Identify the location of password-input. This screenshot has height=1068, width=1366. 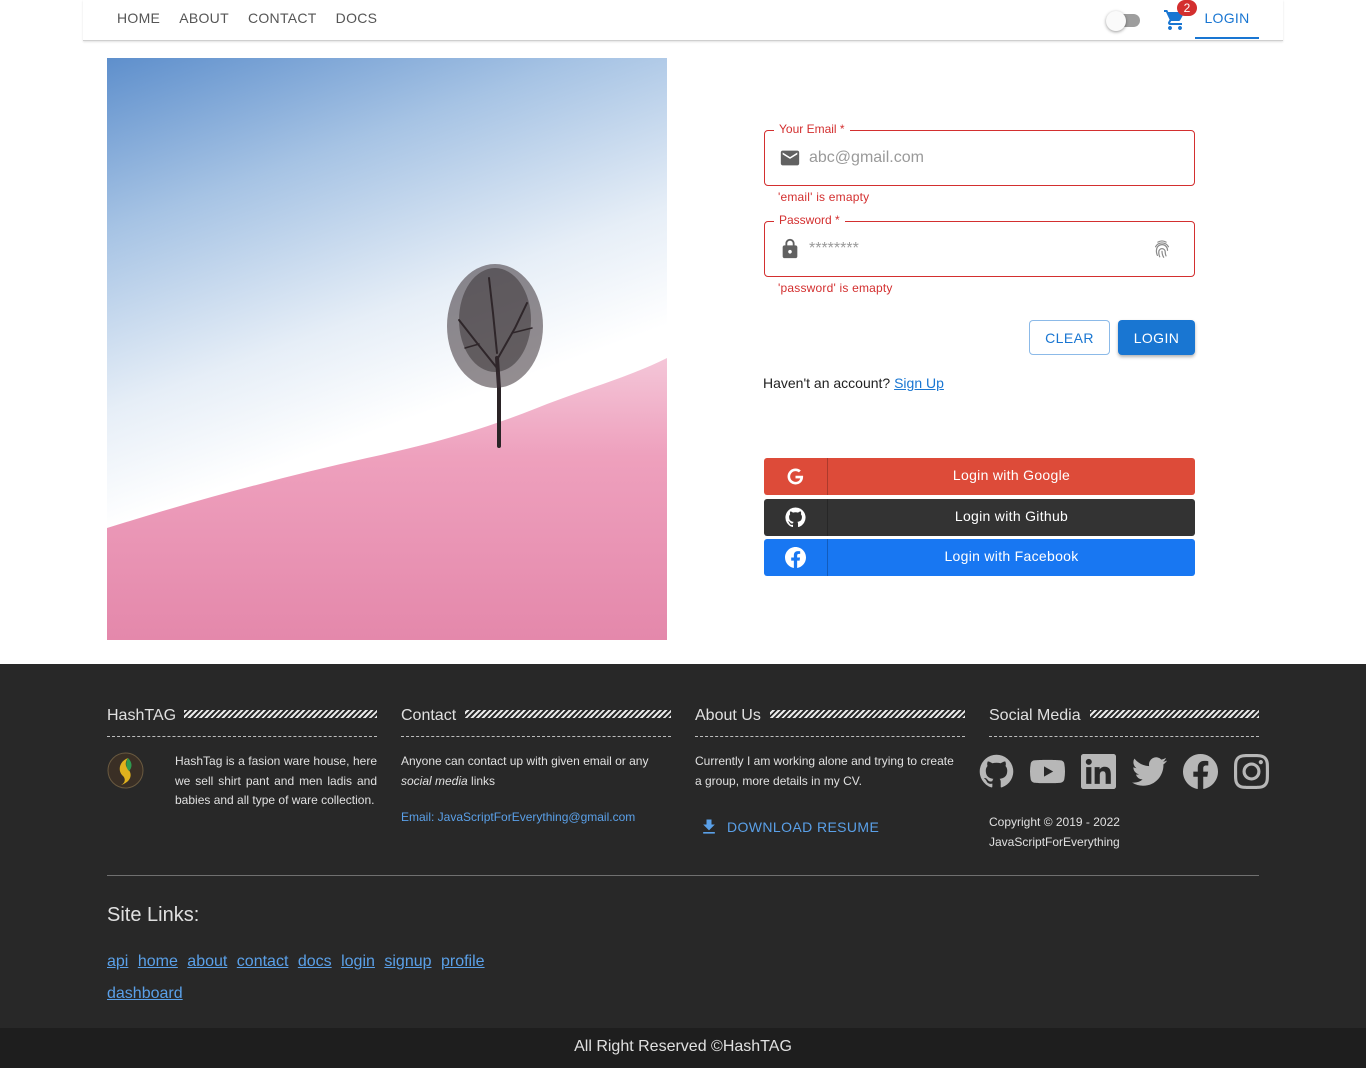
(969, 249).